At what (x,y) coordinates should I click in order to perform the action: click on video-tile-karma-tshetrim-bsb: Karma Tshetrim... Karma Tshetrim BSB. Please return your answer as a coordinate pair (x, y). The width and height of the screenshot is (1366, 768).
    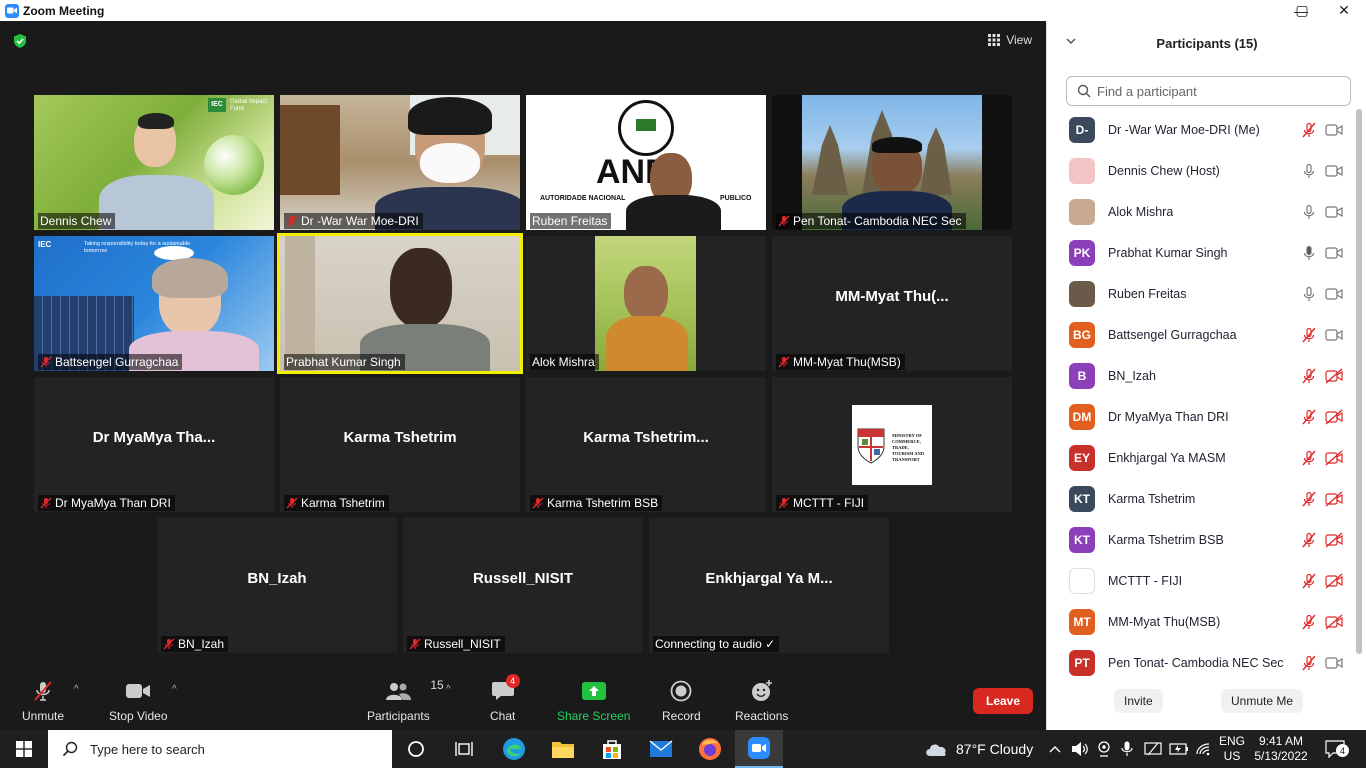
    Looking at the image, I should click on (646, 444).